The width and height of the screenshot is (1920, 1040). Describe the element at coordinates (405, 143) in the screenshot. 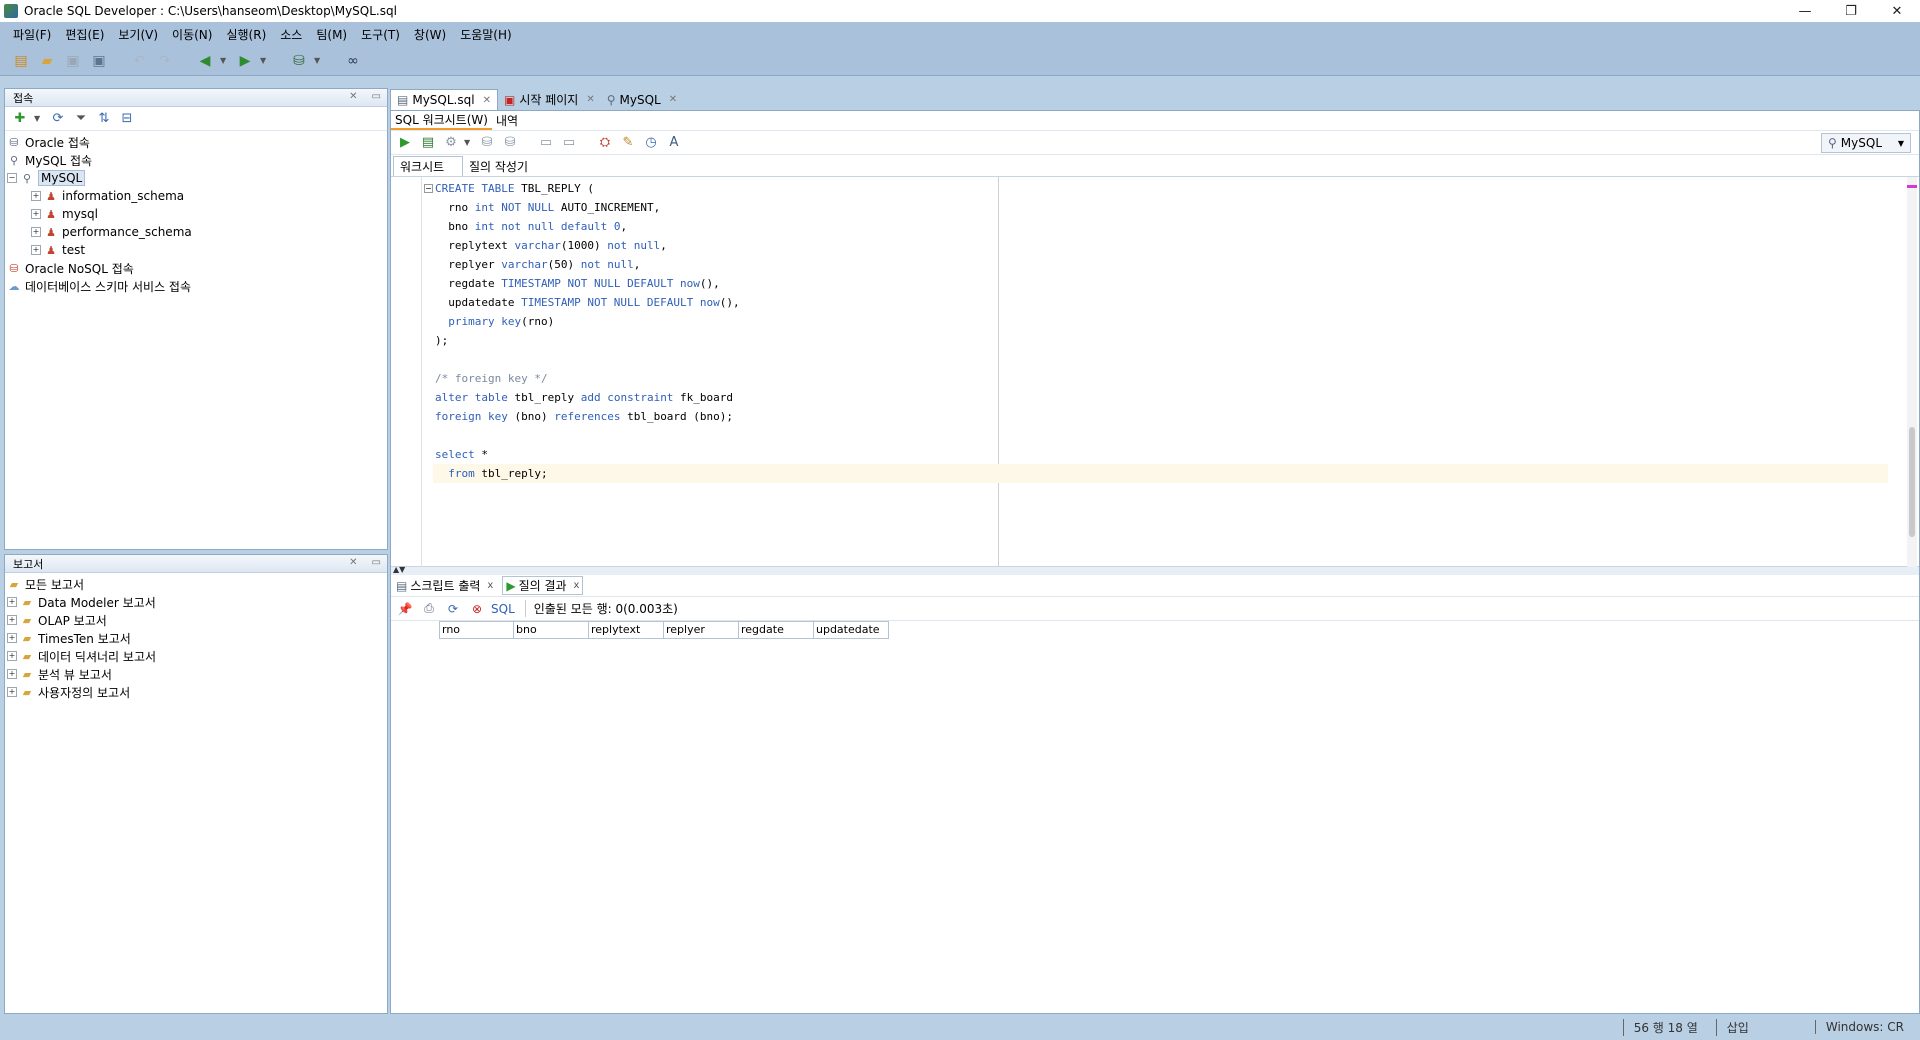

I see `run-statement-icon: ▶` at that location.